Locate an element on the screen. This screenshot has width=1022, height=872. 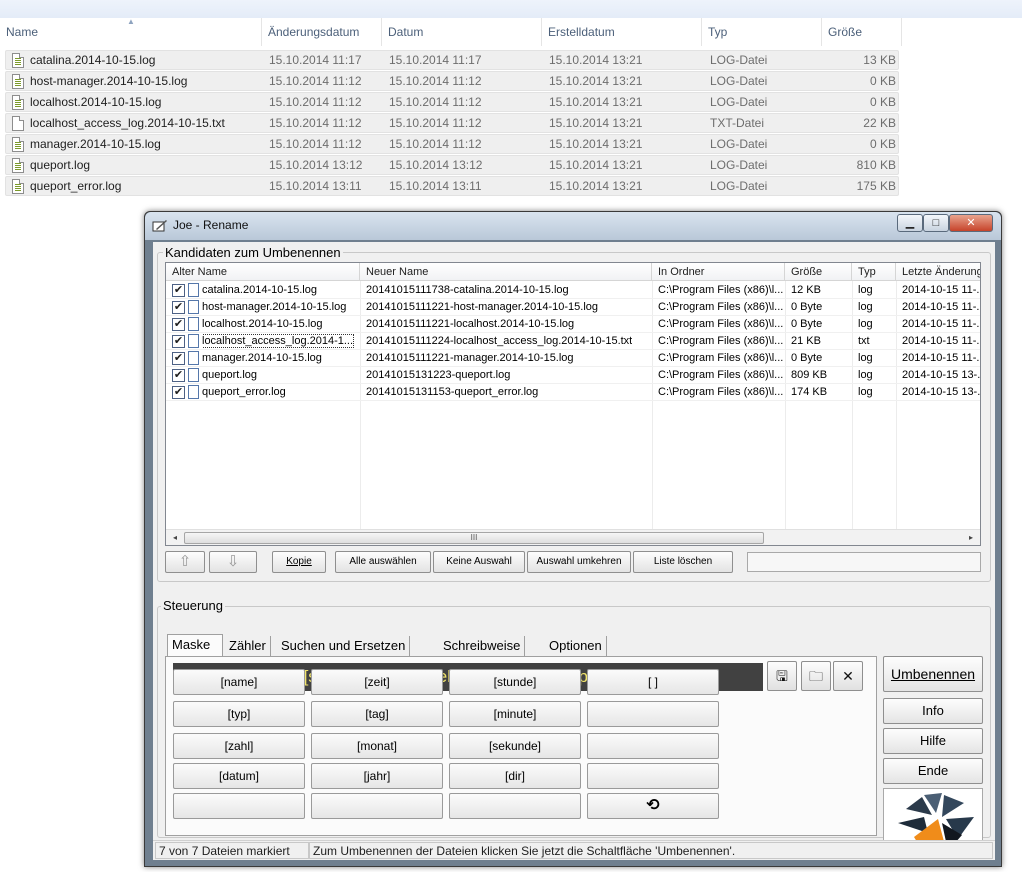
type-cell: log is located at coordinates (865, 290).